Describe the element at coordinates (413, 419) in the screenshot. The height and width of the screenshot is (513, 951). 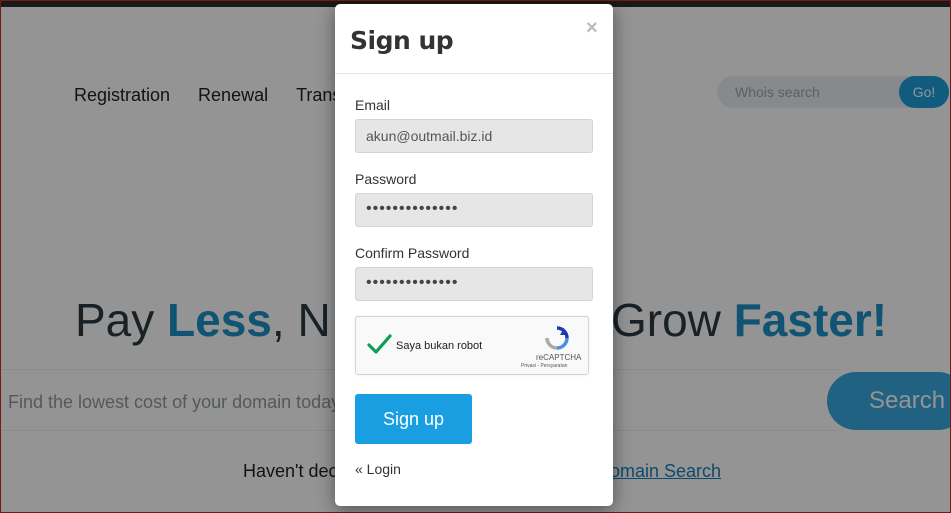
I see `signup-button: Sign up` at that location.